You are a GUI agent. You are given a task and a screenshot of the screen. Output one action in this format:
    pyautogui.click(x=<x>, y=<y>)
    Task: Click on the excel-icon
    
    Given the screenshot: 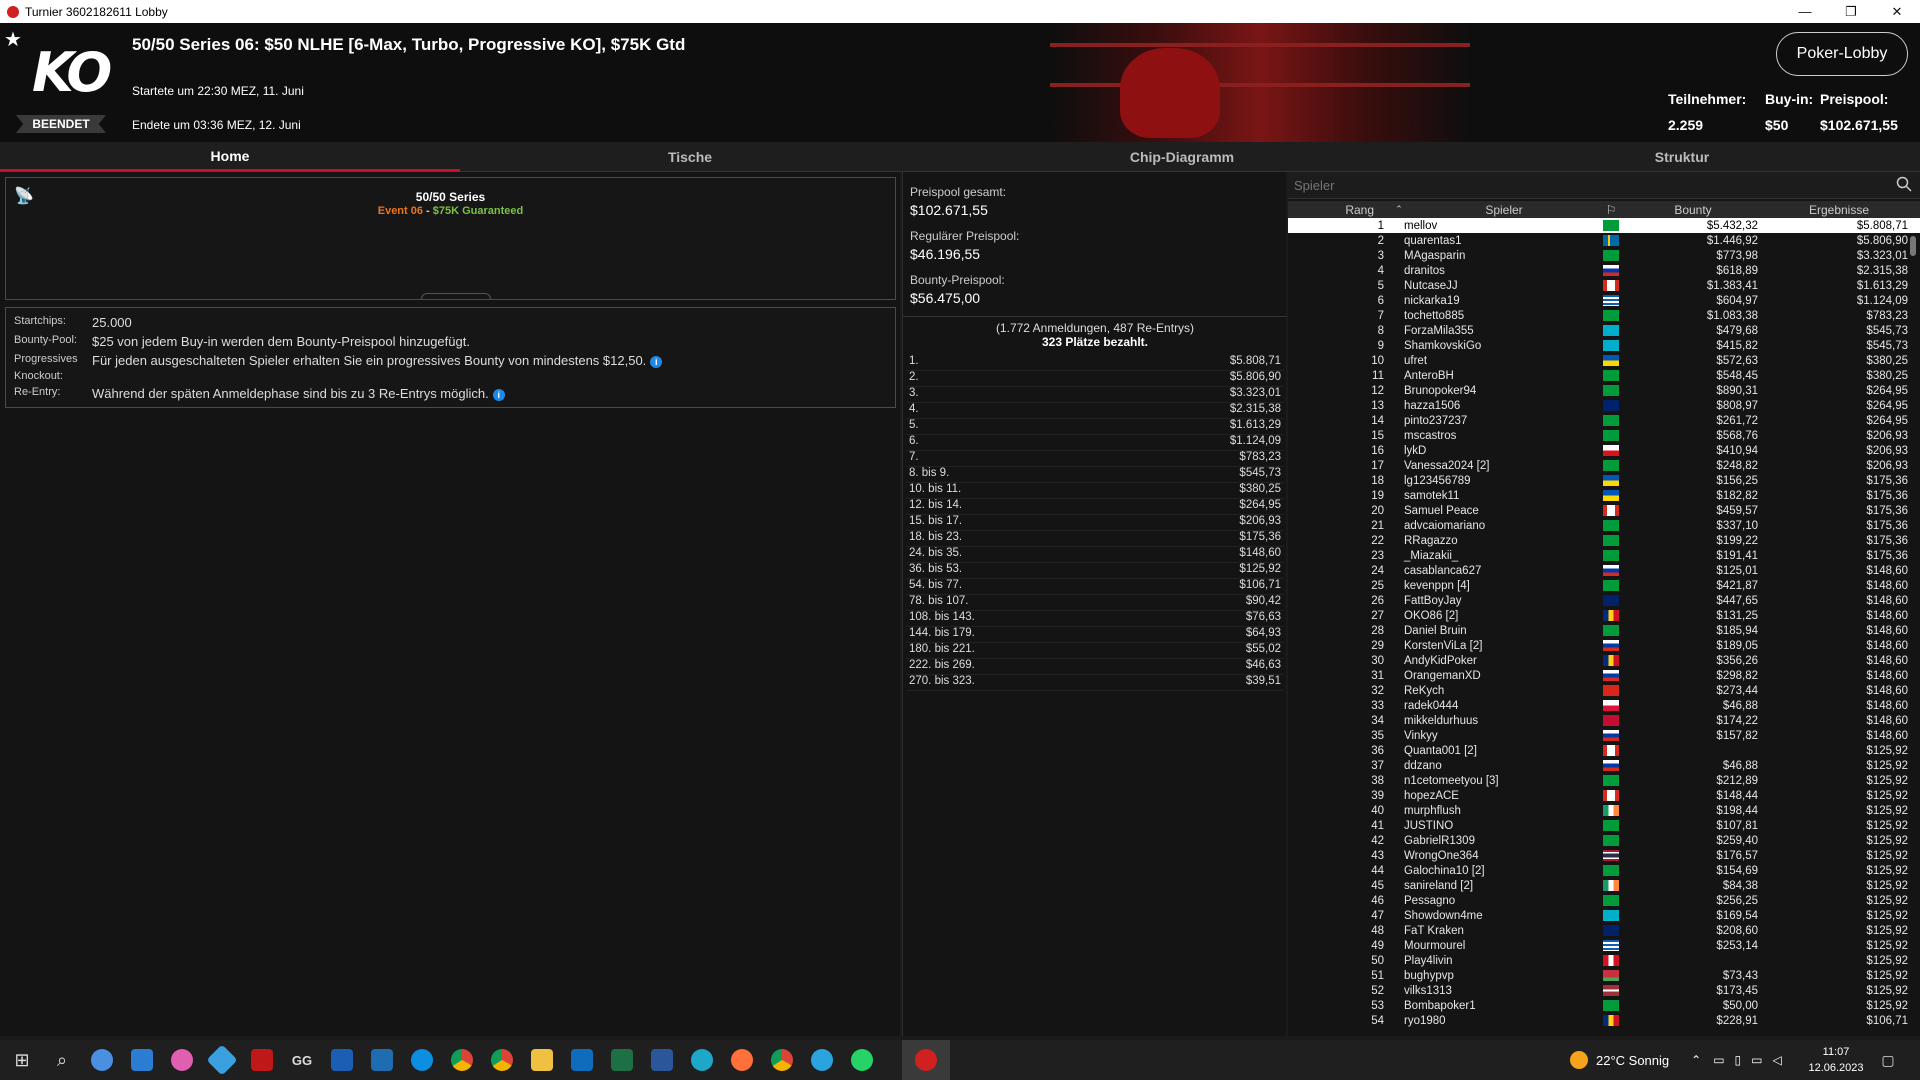 What is the action you would take?
    pyautogui.click(x=622, y=1060)
    